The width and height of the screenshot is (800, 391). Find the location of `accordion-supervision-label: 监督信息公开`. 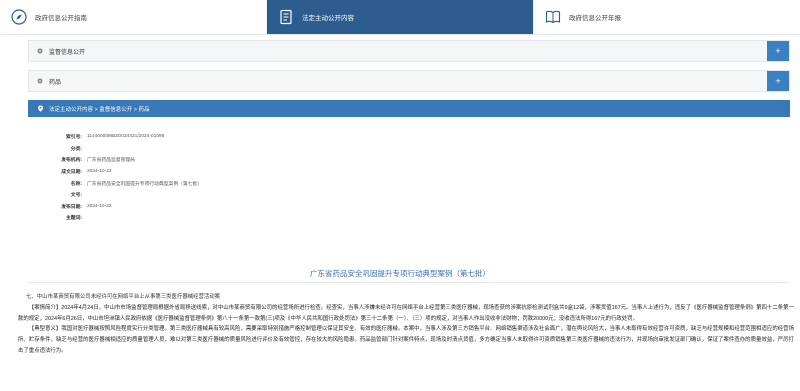

accordion-supervision-label: 监督信息公开 is located at coordinates (67, 52).